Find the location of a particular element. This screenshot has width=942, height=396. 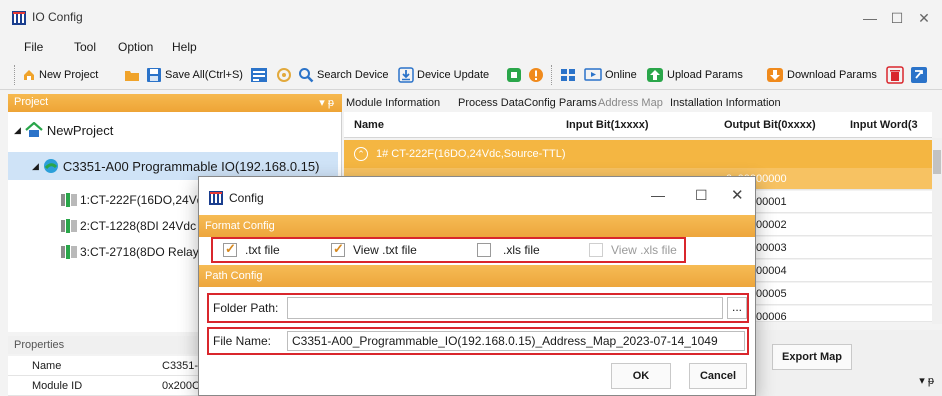

checkbox-label: .txt file is located at coordinates (262, 250).